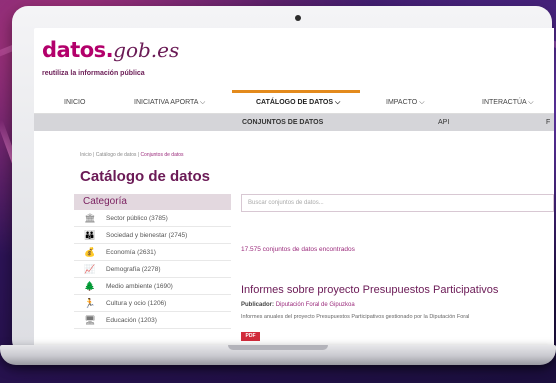  I want to click on screen-icon: 🖥, so click(90, 319).